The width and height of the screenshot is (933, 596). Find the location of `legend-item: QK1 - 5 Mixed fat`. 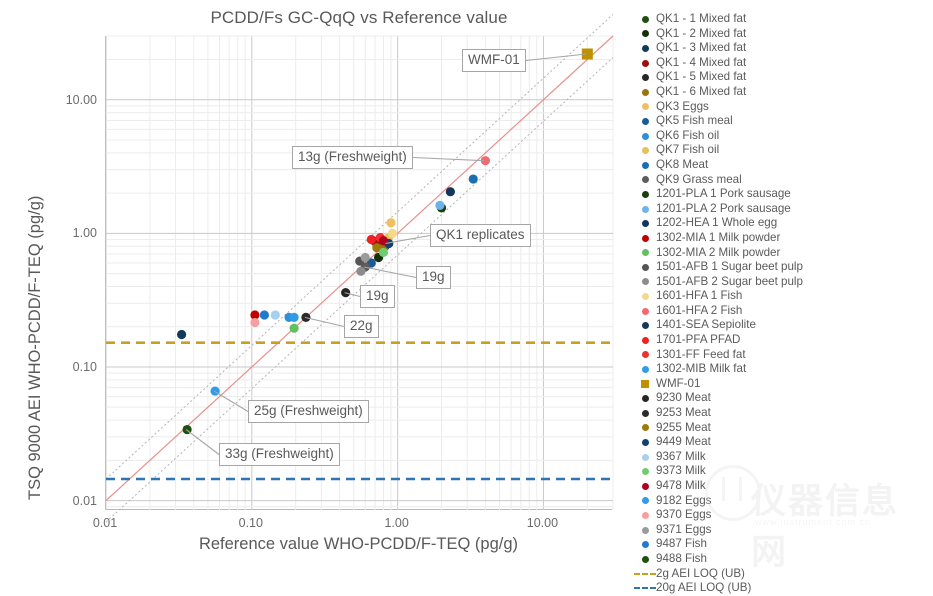

legend-item: QK1 - 5 Mixed fat is located at coordinates (783, 77).